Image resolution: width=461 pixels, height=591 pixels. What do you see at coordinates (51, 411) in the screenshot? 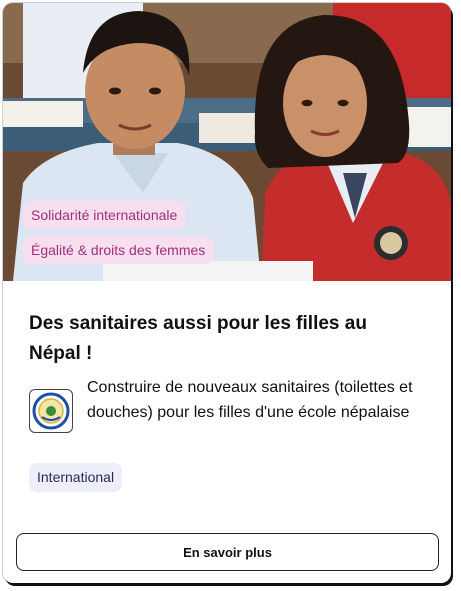
I see `organization-logo-icon` at bounding box center [51, 411].